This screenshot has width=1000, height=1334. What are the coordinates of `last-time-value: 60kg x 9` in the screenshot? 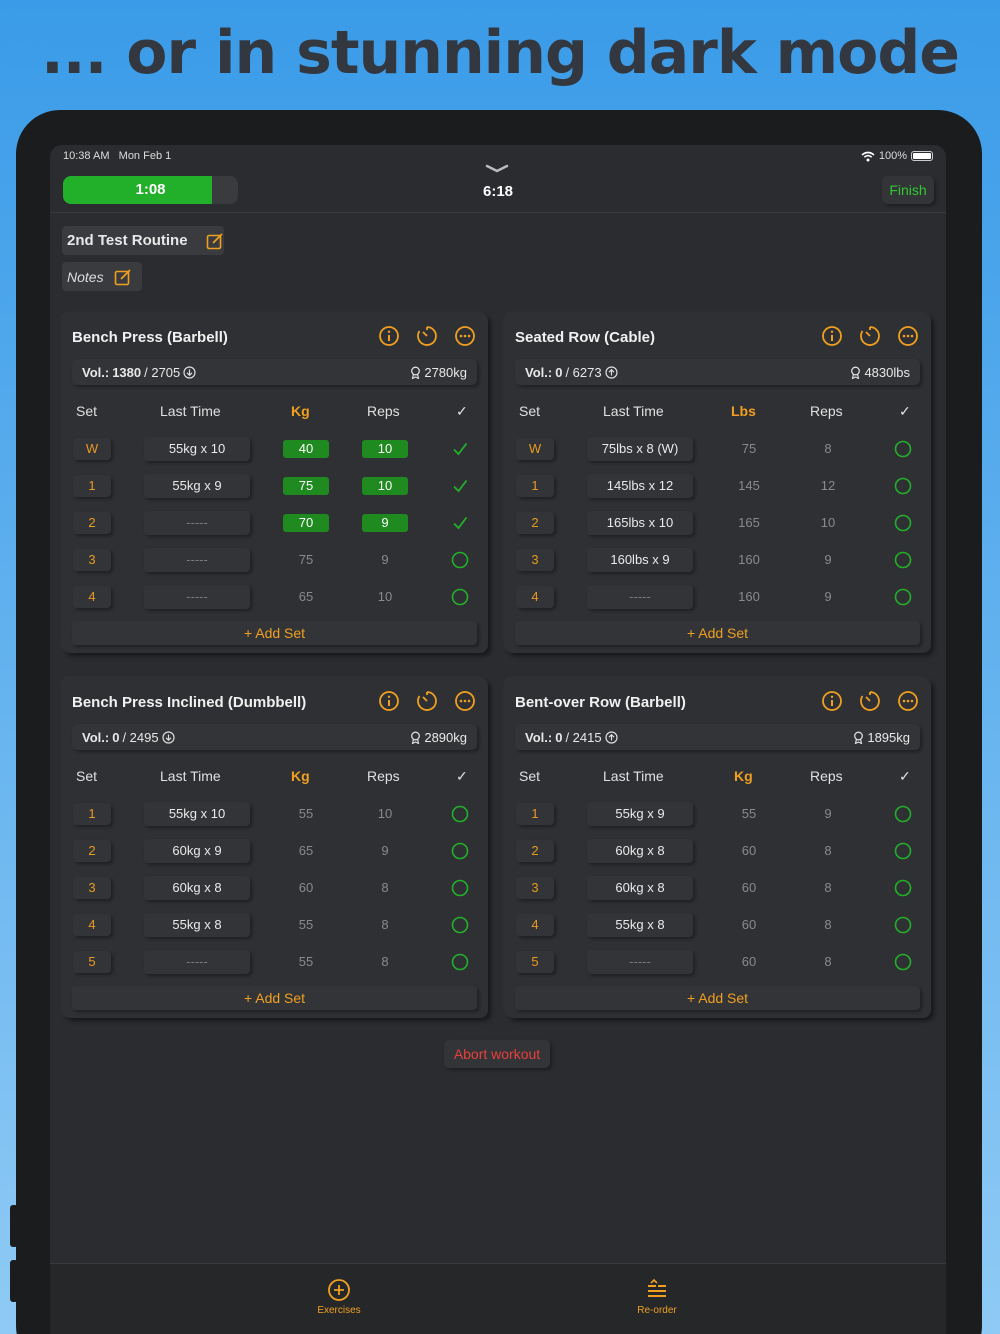 It's located at (197, 851).